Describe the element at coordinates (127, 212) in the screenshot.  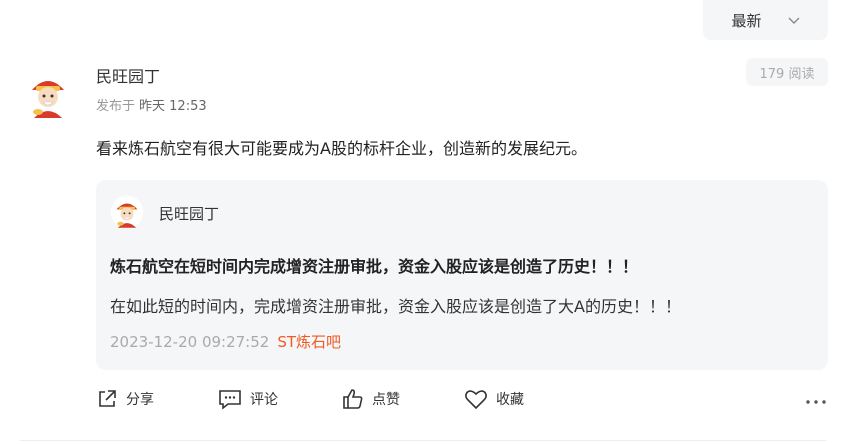
I see `quoted-avatar` at that location.